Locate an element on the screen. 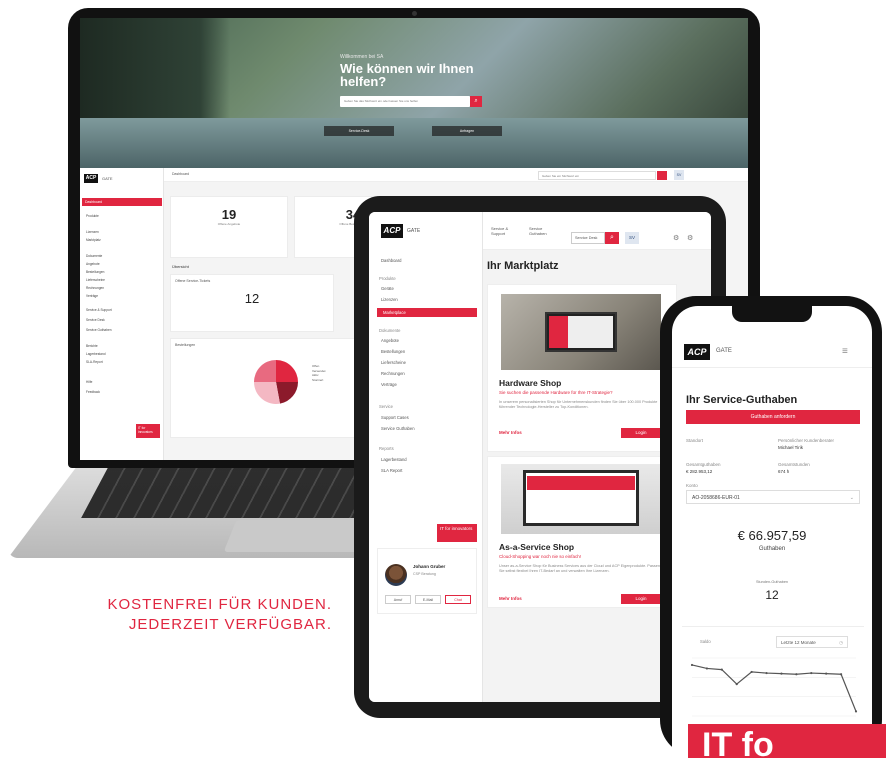 The height and width of the screenshot is (758, 886). sidebar-item: Hilfe is located at coordinates (89, 382).